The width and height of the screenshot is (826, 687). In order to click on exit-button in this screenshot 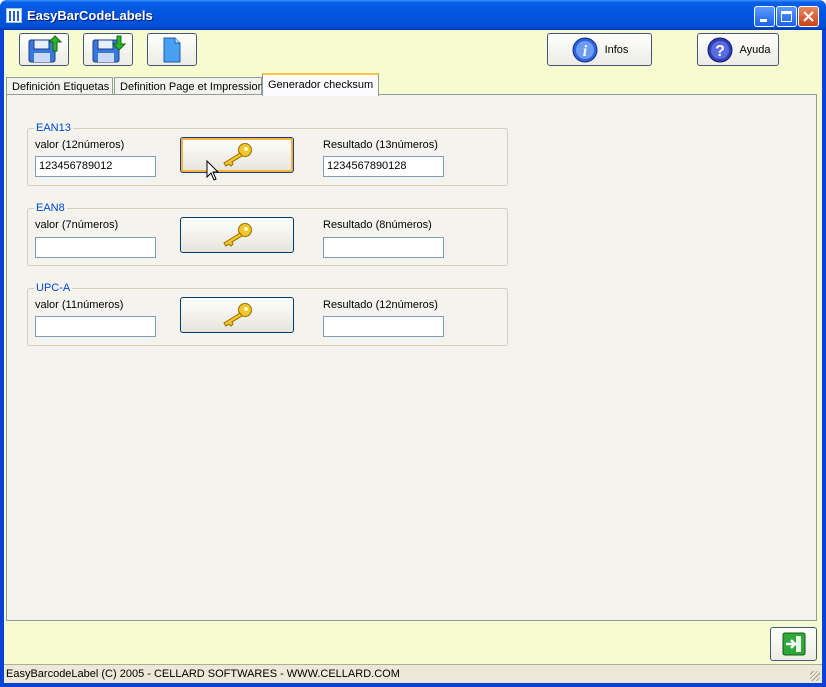, I will do `click(793, 644)`.